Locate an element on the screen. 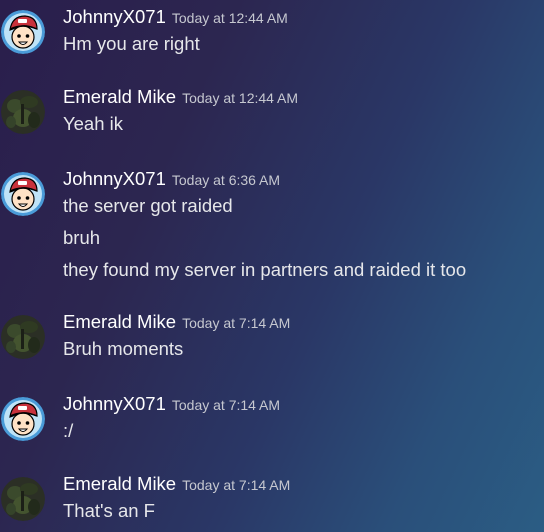 The height and width of the screenshot is (532, 544). timestamp: Today at 6:36 AM is located at coordinates (226, 180).